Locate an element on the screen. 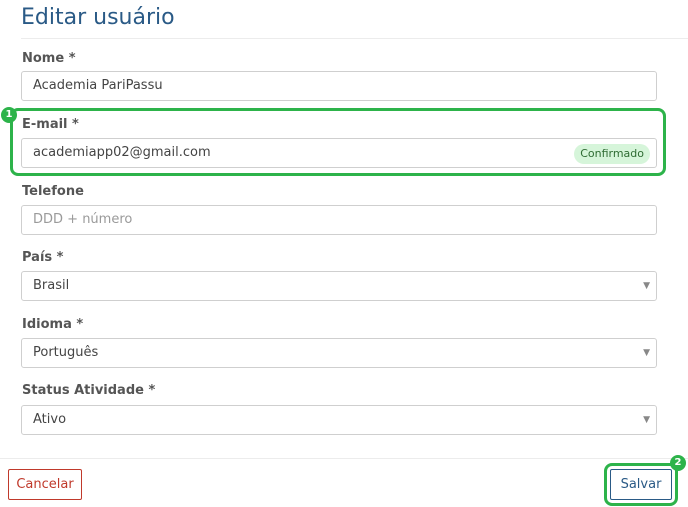 The height and width of the screenshot is (507, 688). email-value: academiapp02@gmail.com is located at coordinates (122, 152).